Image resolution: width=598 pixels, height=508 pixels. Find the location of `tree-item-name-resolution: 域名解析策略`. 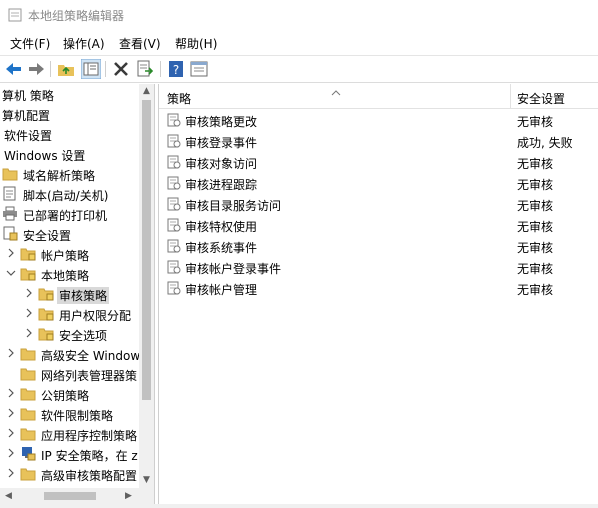

tree-item-name-resolution: 域名解析策略 is located at coordinates (69, 174).